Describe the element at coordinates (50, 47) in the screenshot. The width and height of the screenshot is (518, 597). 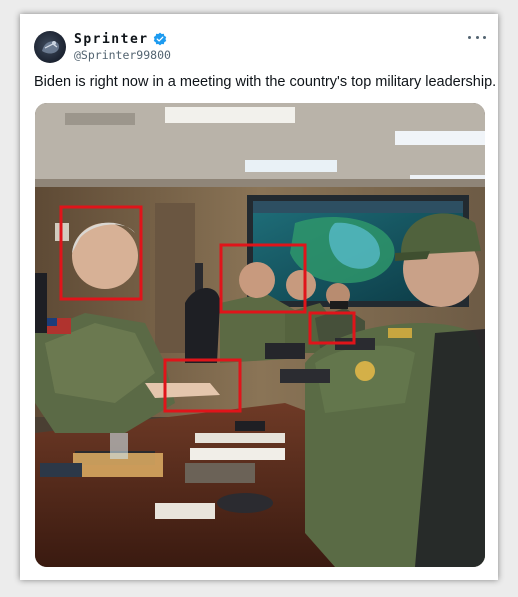
I see `avatar` at that location.